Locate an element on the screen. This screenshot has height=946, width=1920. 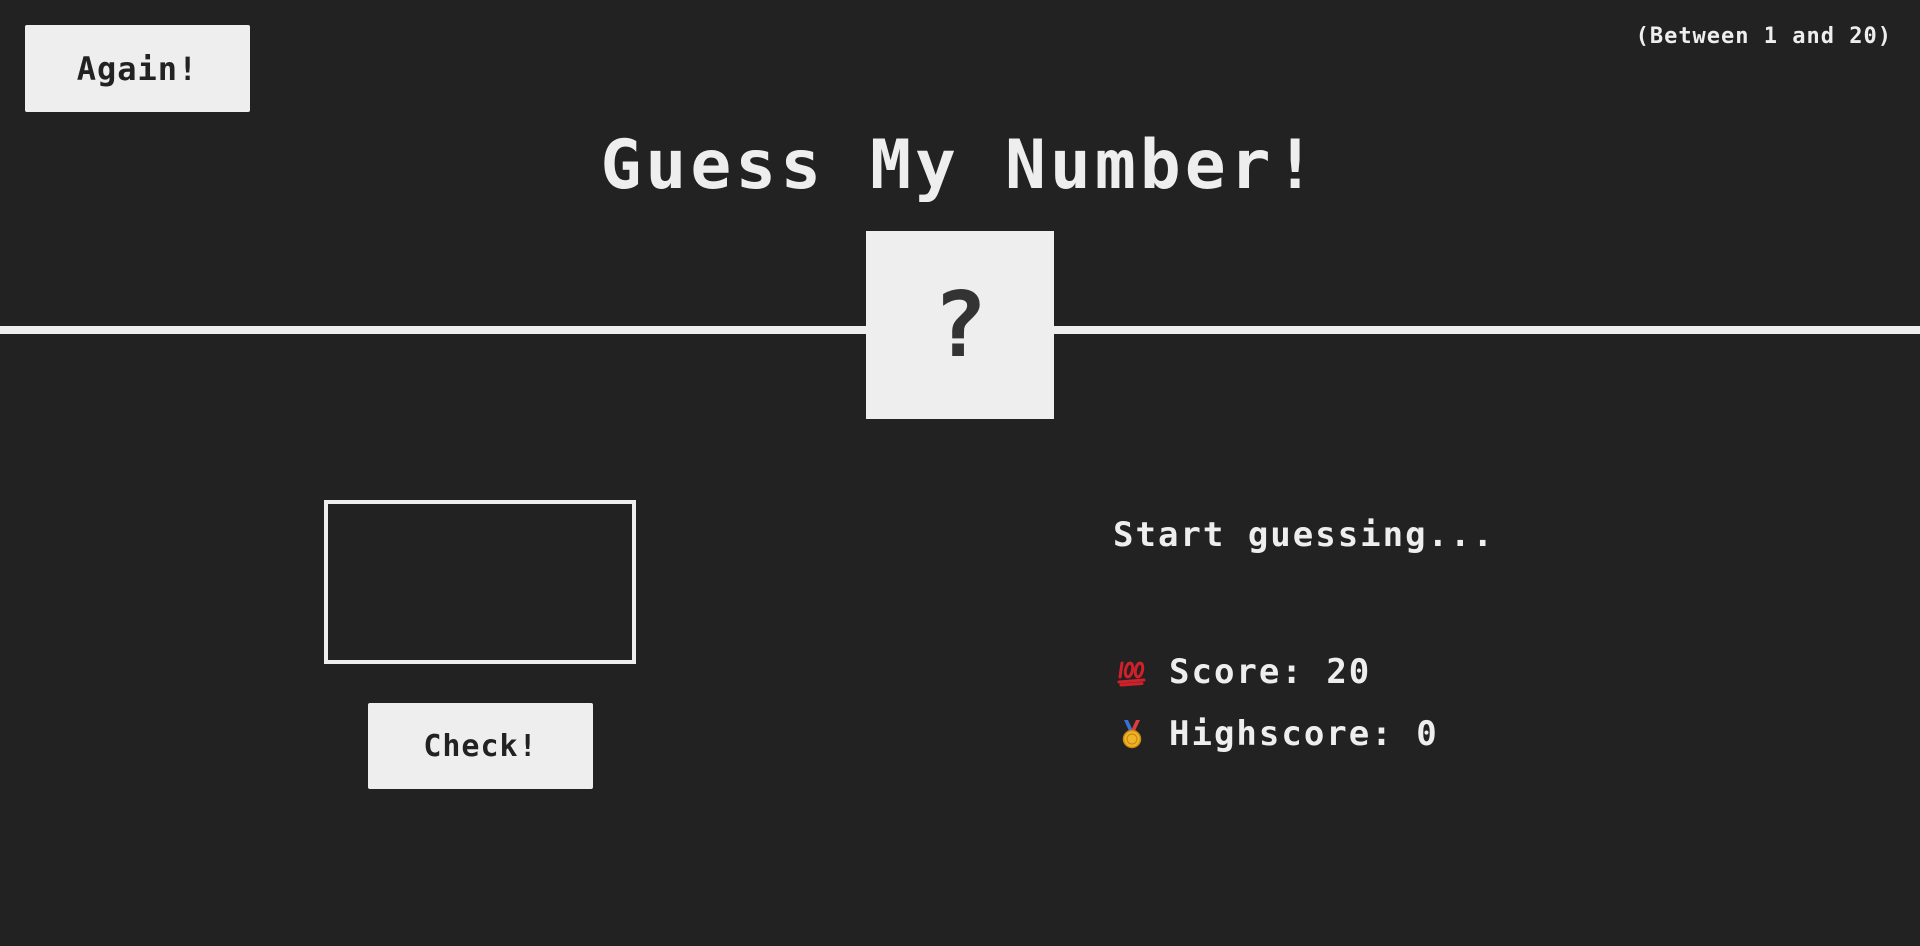
score-row: Score: 20 is located at coordinates (1244, 672).